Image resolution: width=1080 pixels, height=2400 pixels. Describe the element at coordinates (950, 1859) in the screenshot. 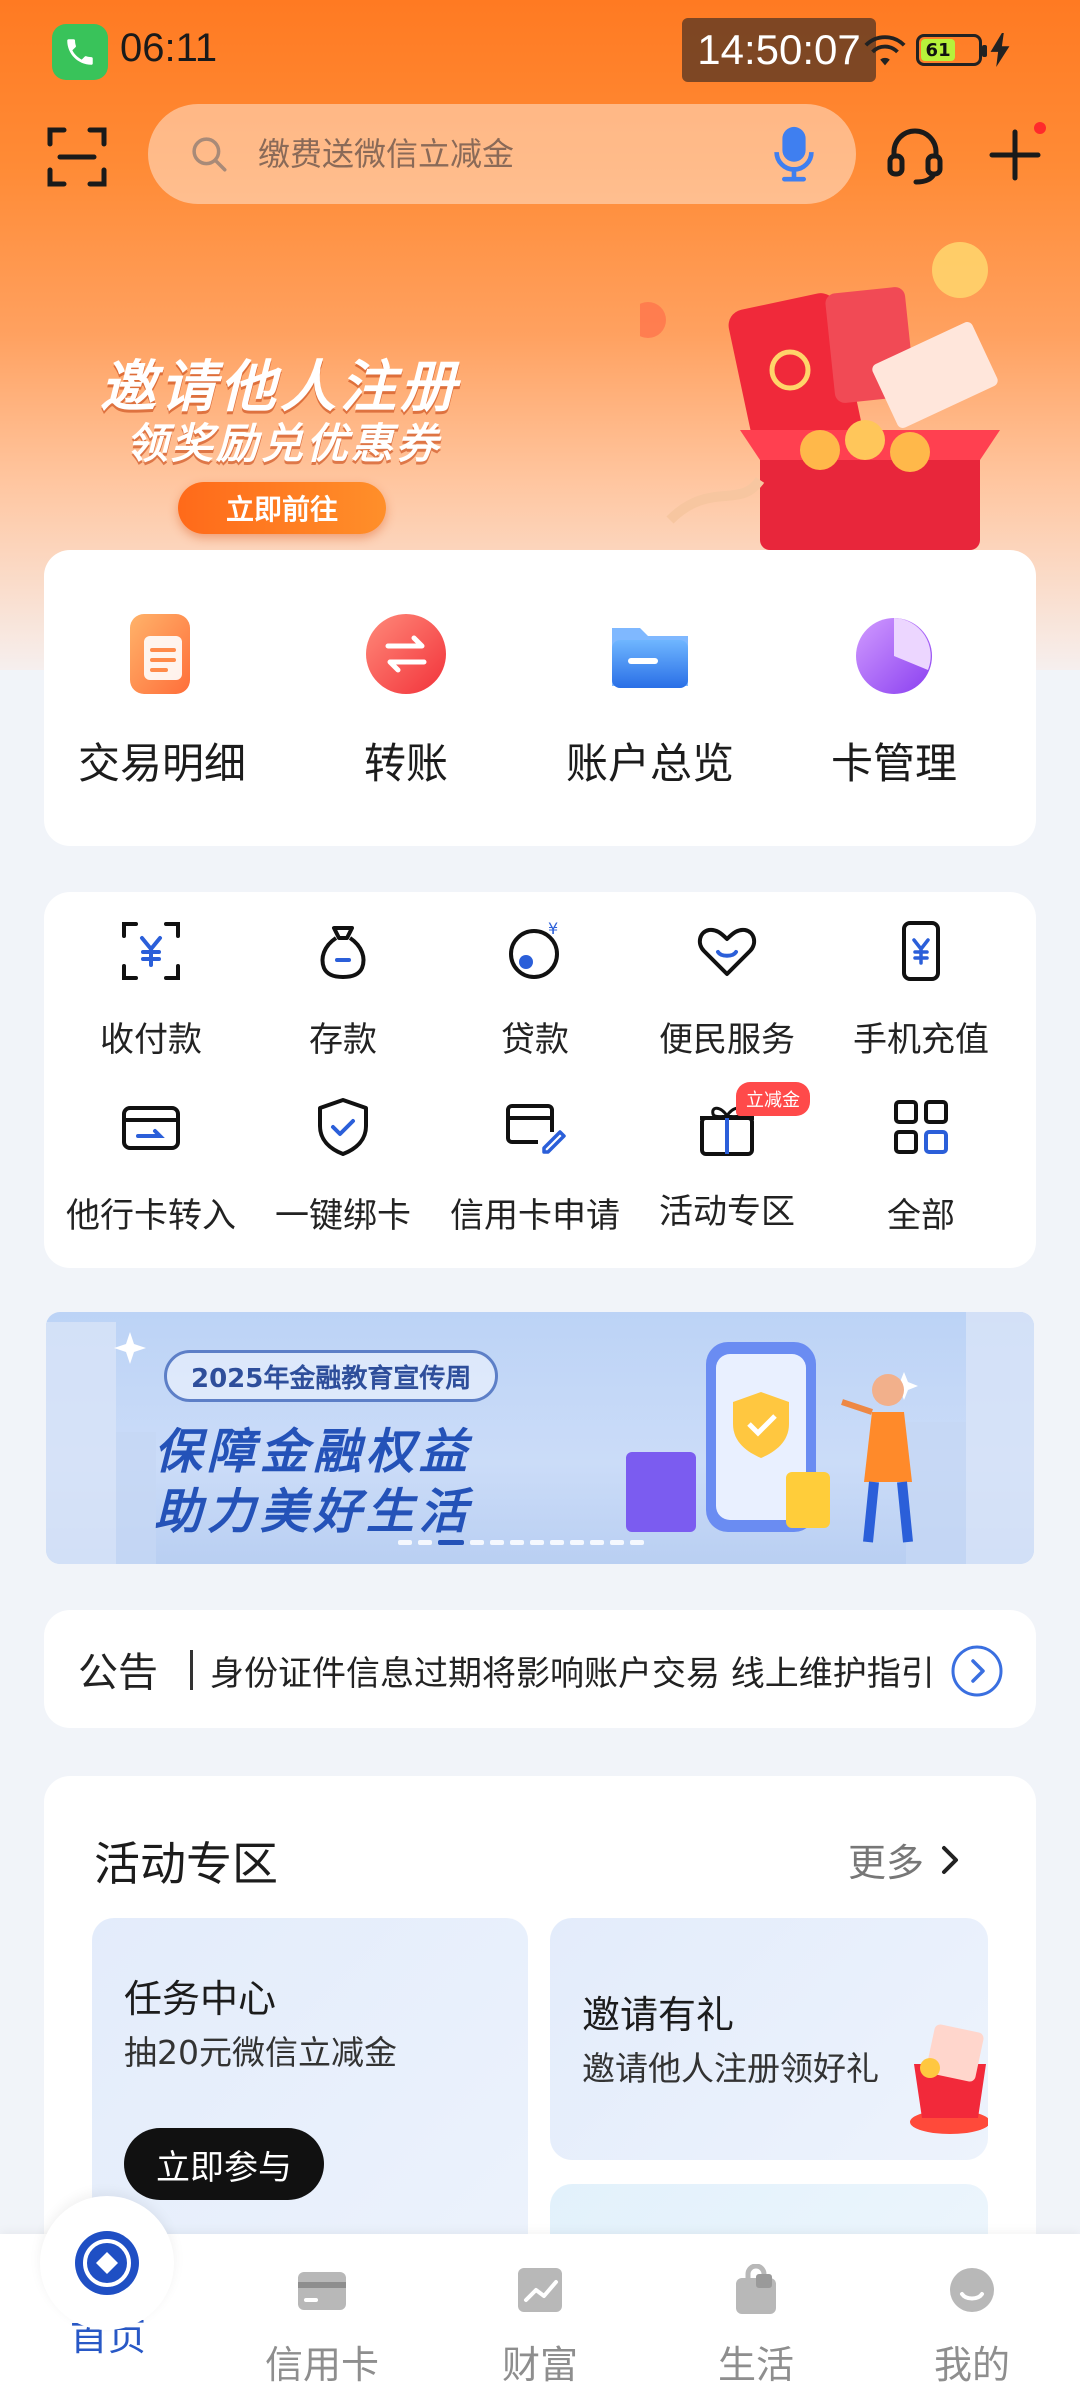

I see `chevron-right-icon` at that location.